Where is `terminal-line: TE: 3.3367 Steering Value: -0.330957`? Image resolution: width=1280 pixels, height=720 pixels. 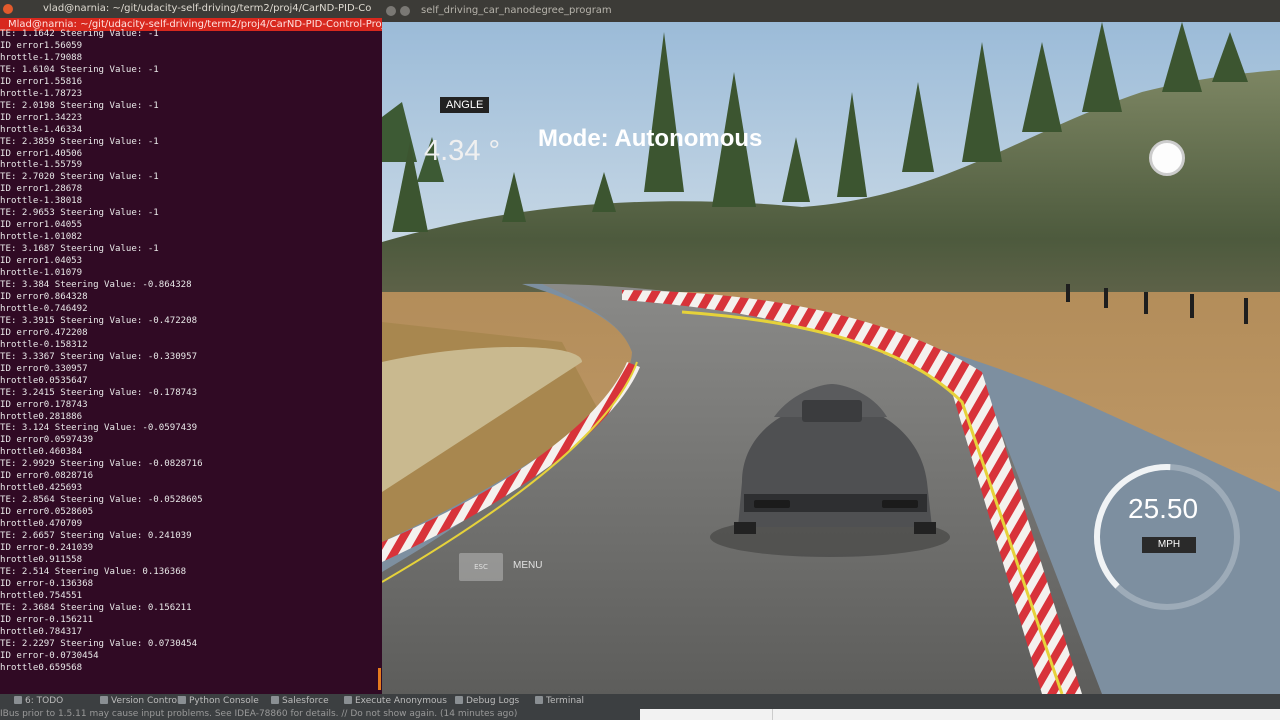
terminal-line: TE: 3.3367 Steering Value: -0.330957 is located at coordinates (99, 356).